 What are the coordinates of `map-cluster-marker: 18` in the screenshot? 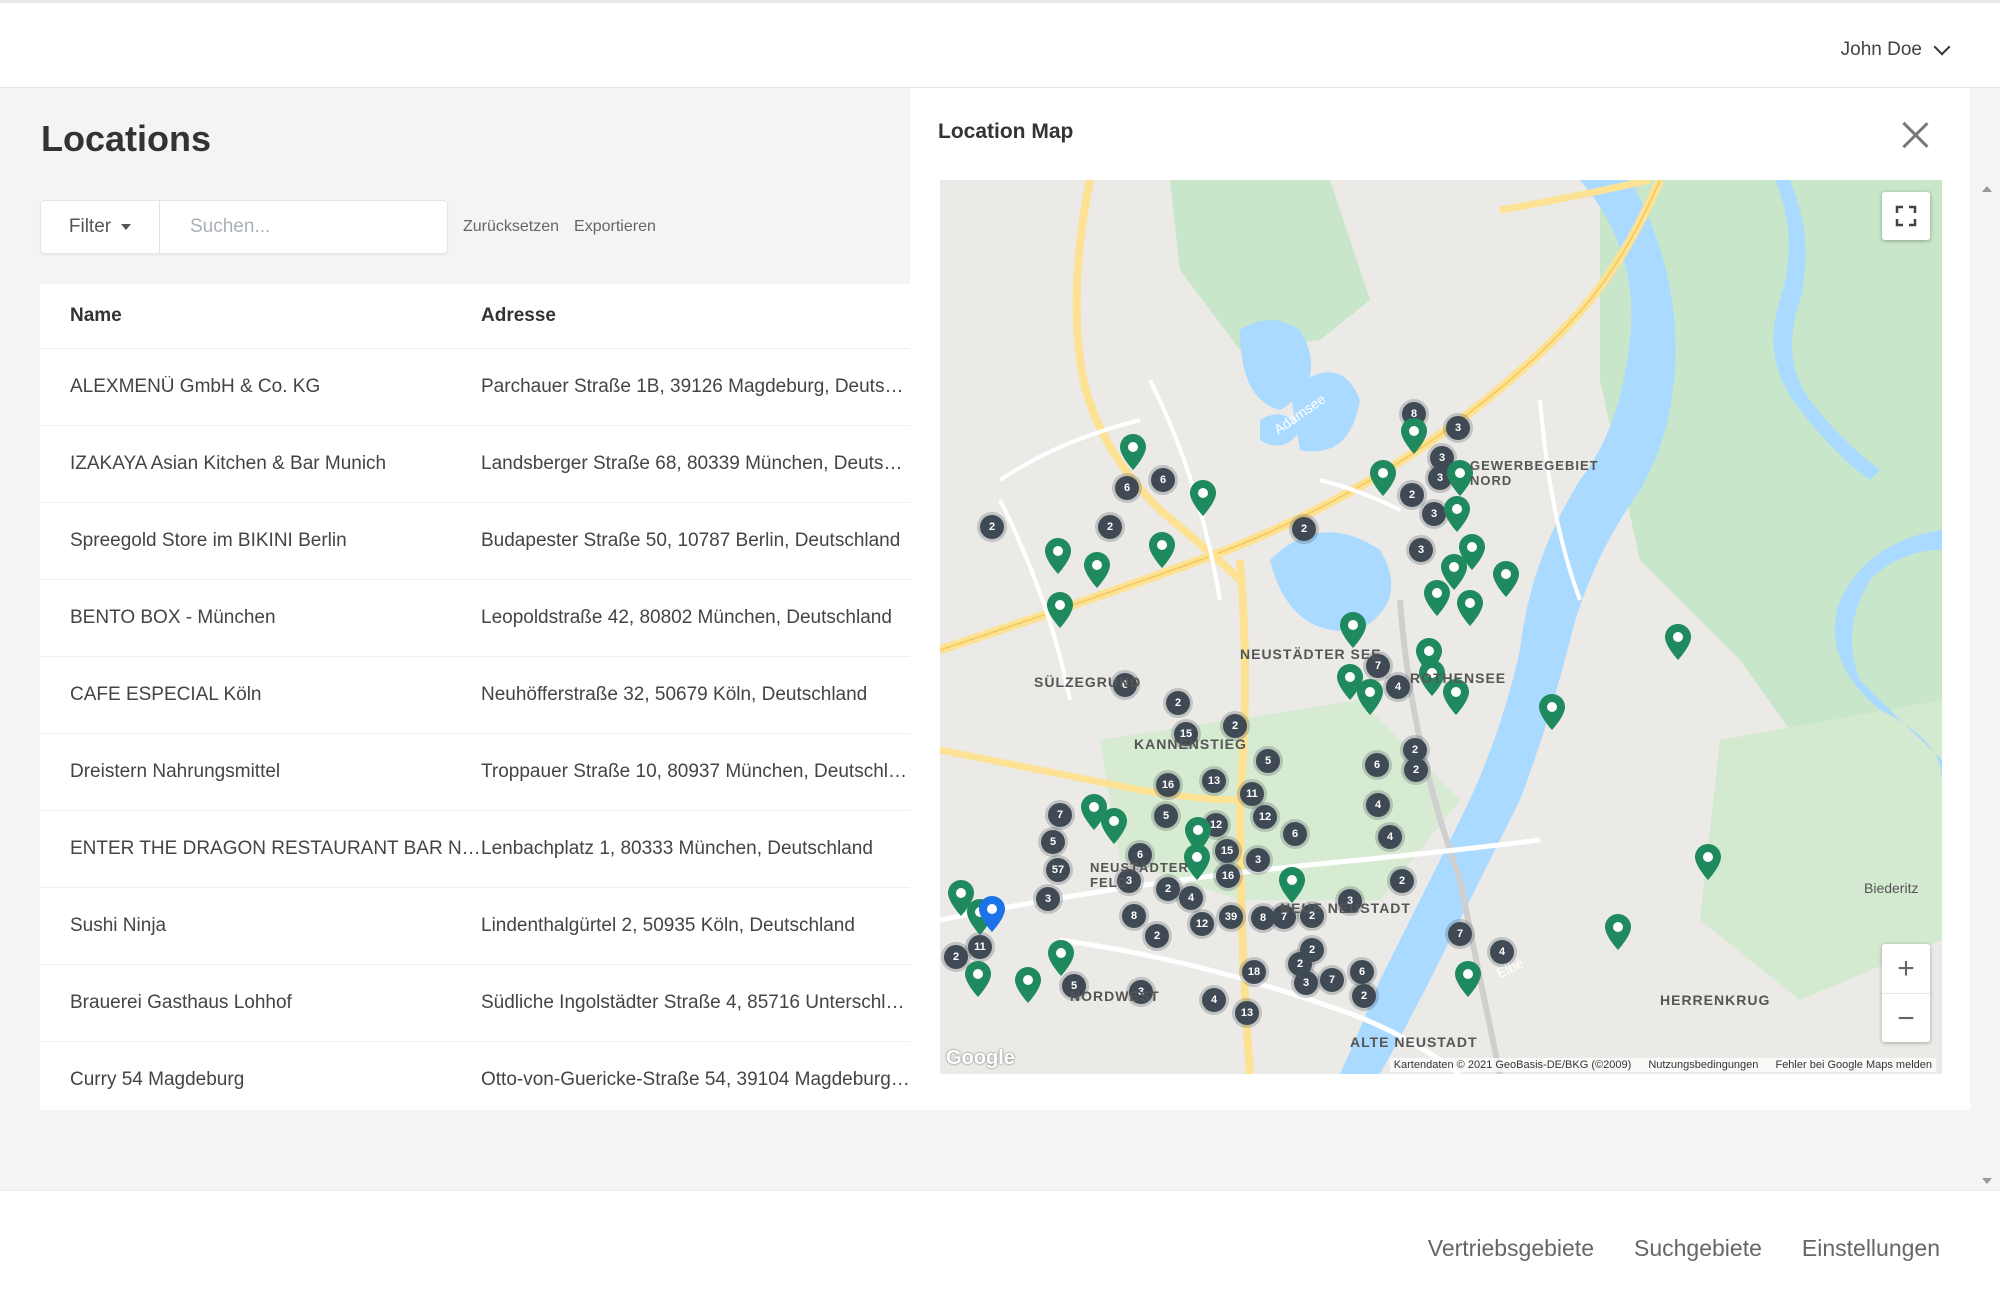 It's located at (1254, 972).